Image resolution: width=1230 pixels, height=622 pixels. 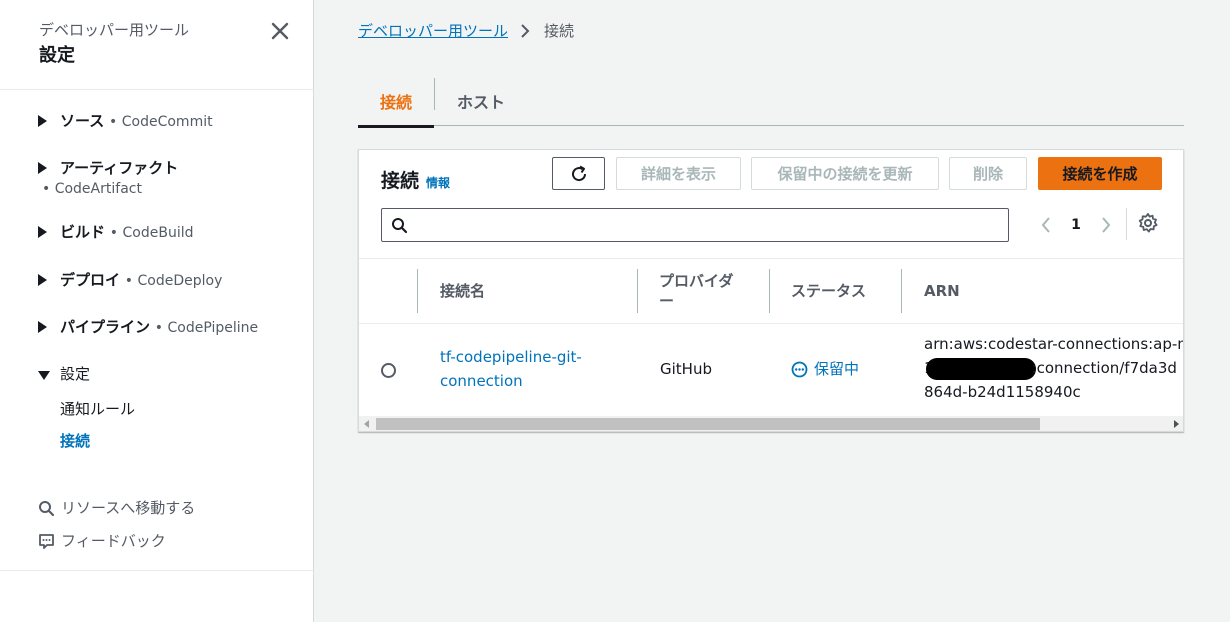 What do you see at coordinates (83, 232) in the screenshot?
I see `sidebar-item-label: ビルド` at bounding box center [83, 232].